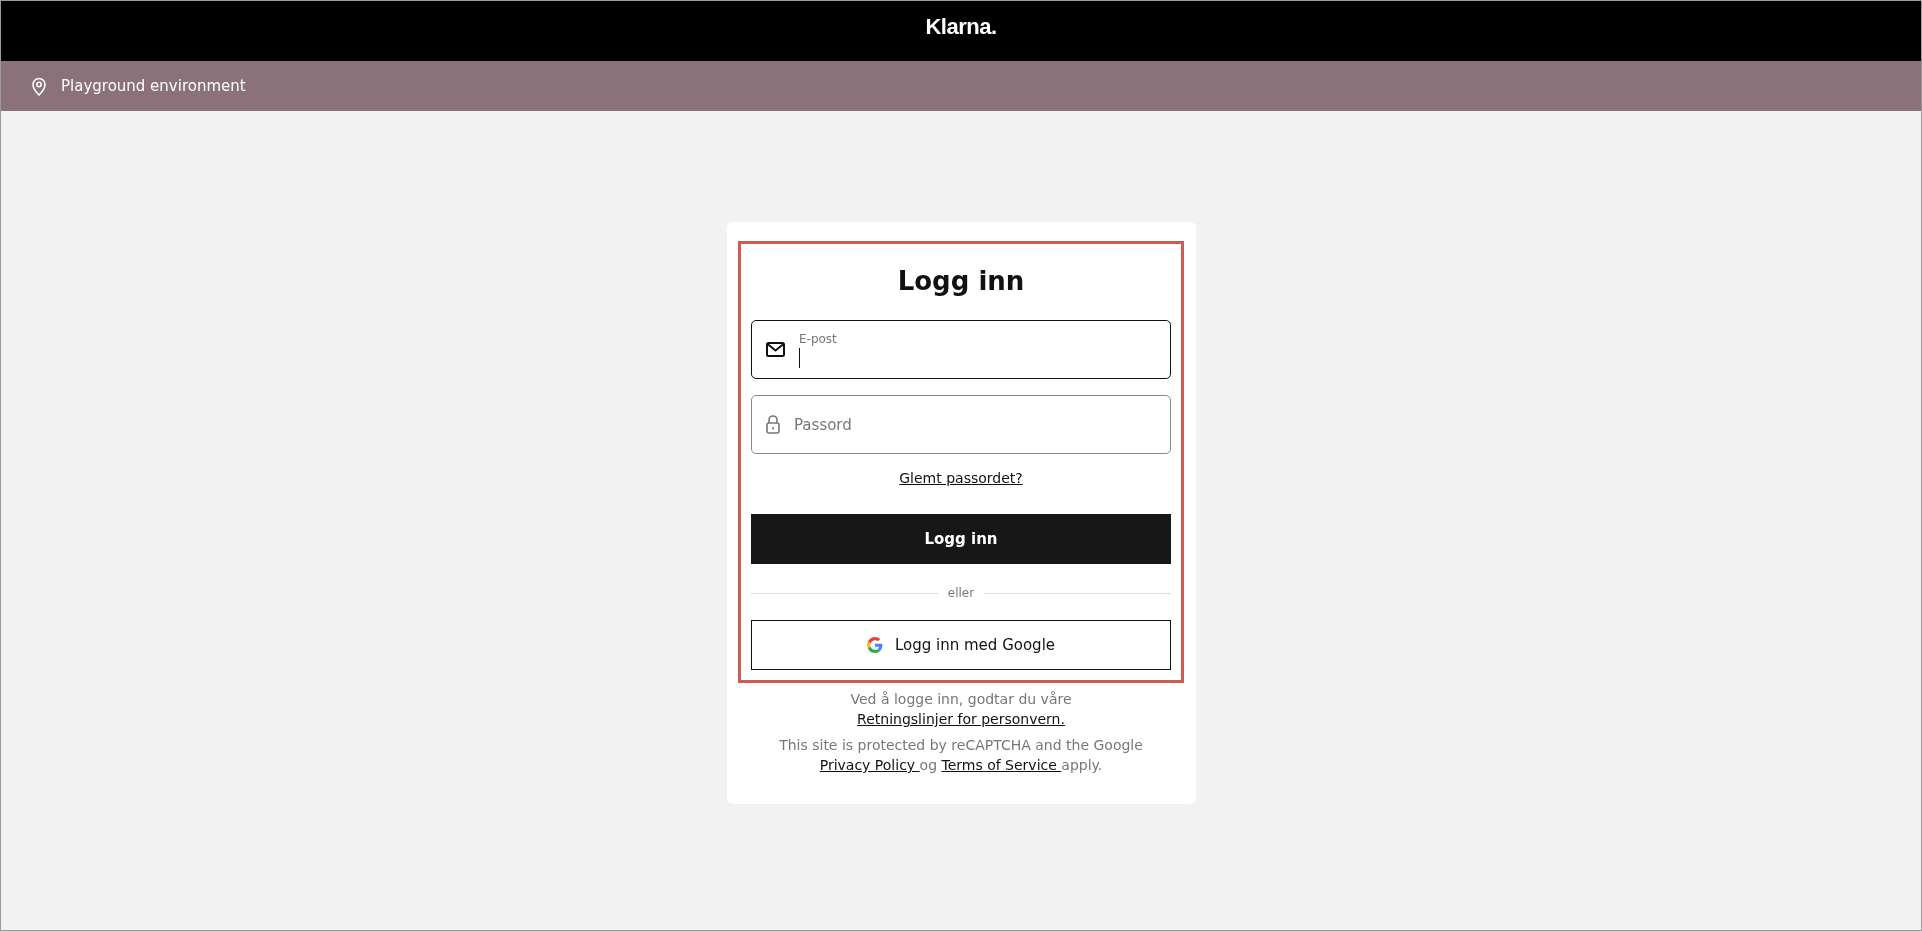 Image resolution: width=1922 pixels, height=931 pixels. I want to click on legal-text: This site is protected by reCAPTCHA and the Google Privacy Policy og Terms of Service apply., so click(961, 755).